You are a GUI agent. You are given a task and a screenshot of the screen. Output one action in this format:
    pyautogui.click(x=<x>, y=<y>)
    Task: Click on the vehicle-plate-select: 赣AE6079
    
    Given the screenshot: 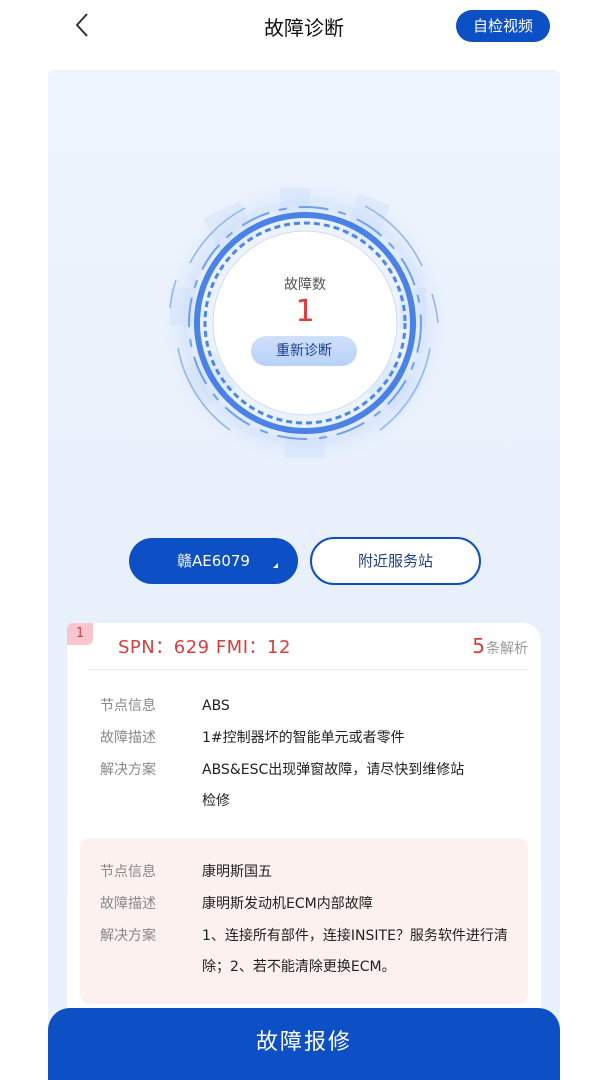 What is the action you would take?
    pyautogui.click(x=213, y=561)
    